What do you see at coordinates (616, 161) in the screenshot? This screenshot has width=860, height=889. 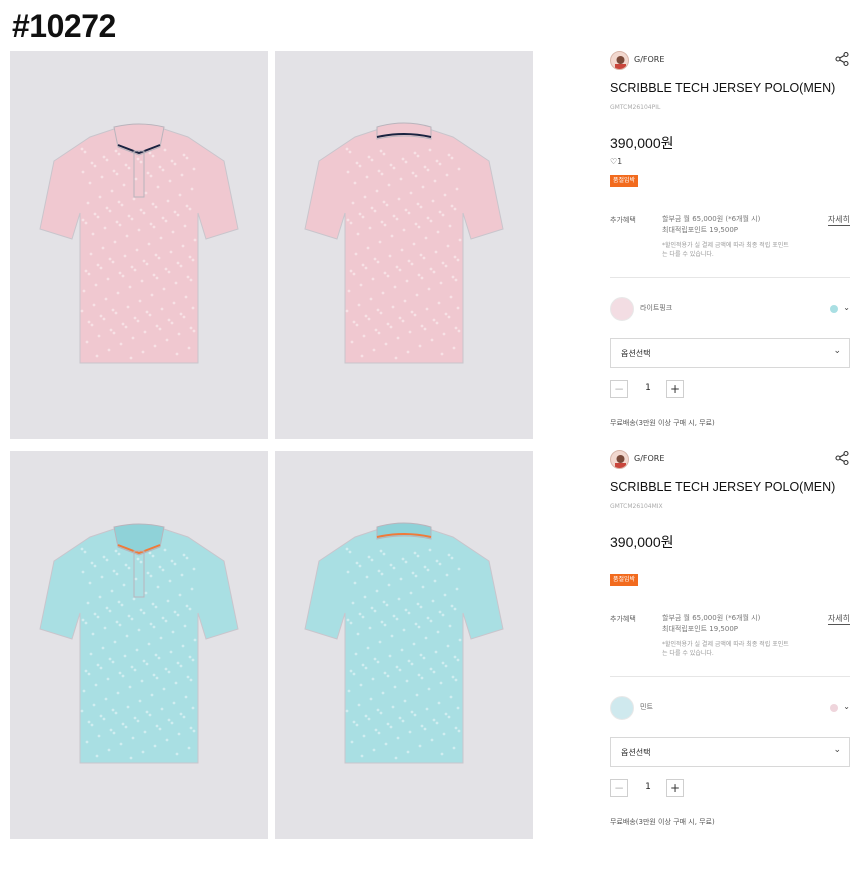 I see `like-count: ♡1` at bounding box center [616, 161].